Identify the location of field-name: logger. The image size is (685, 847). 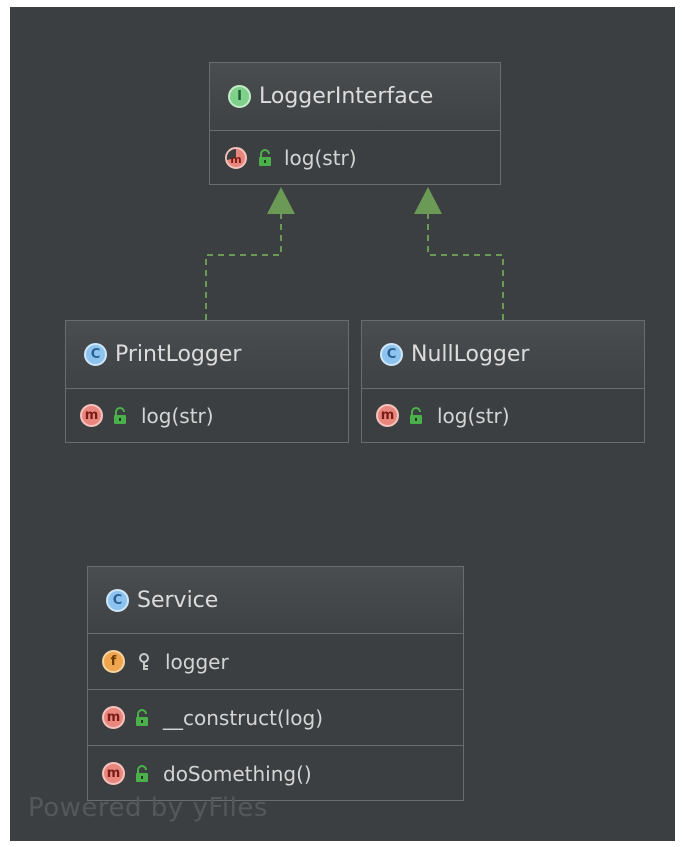
(197, 661).